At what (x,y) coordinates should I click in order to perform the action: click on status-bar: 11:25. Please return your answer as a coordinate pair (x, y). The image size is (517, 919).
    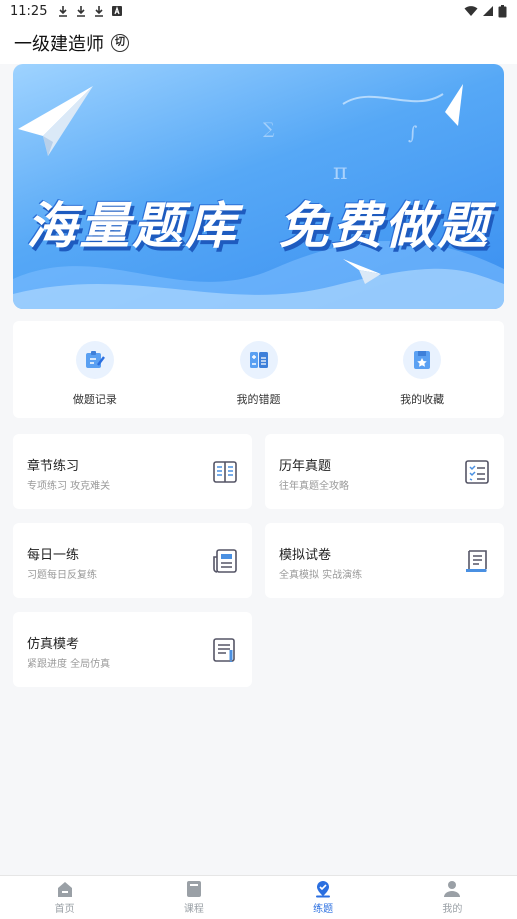
    Looking at the image, I should click on (258, 11).